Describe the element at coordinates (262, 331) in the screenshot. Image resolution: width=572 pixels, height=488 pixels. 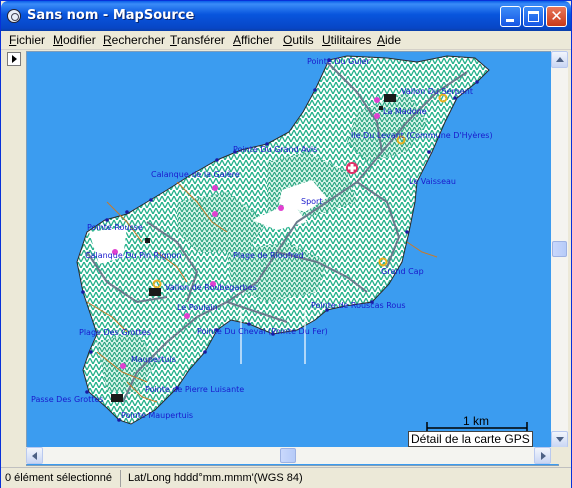
I see `label-pointe-du-cheval: Pointe Du Cheval (Pointe Du Fer)` at that location.